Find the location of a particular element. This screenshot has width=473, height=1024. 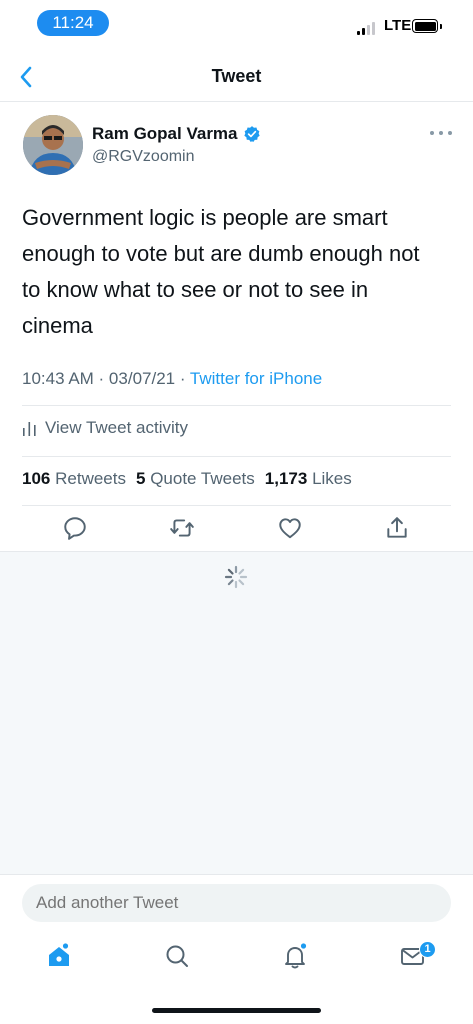

reply-bar is located at coordinates (236, 906).